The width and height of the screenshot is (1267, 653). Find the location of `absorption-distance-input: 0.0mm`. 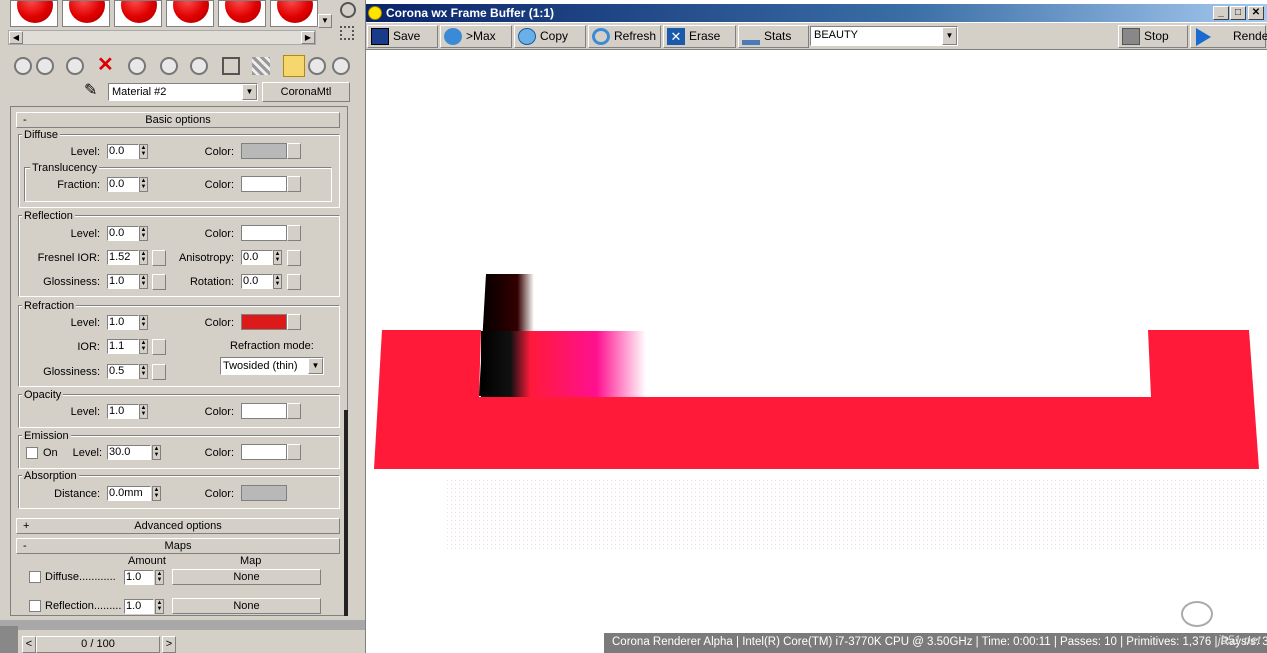

absorption-distance-input: 0.0mm is located at coordinates (129, 493).